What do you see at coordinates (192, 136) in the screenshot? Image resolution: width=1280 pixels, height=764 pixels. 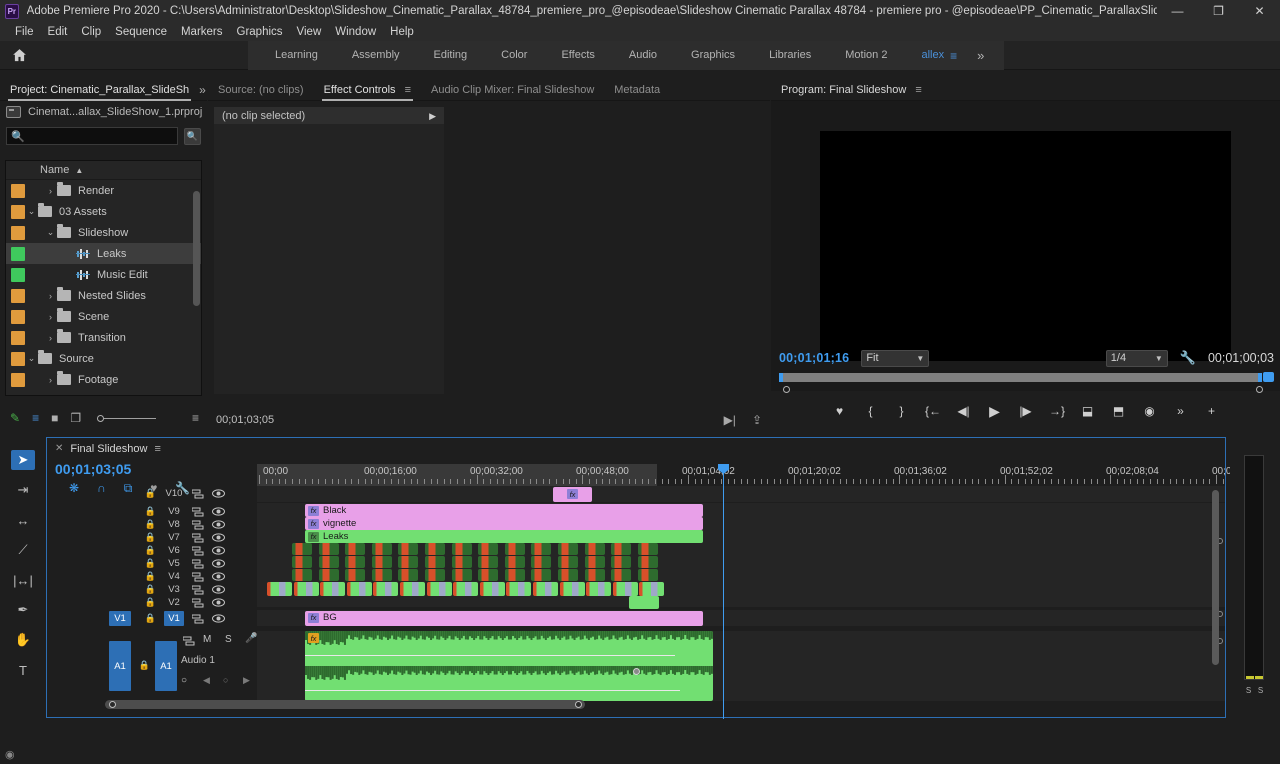 I see `filter-bin-icon: 🔍` at bounding box center [192, 136].